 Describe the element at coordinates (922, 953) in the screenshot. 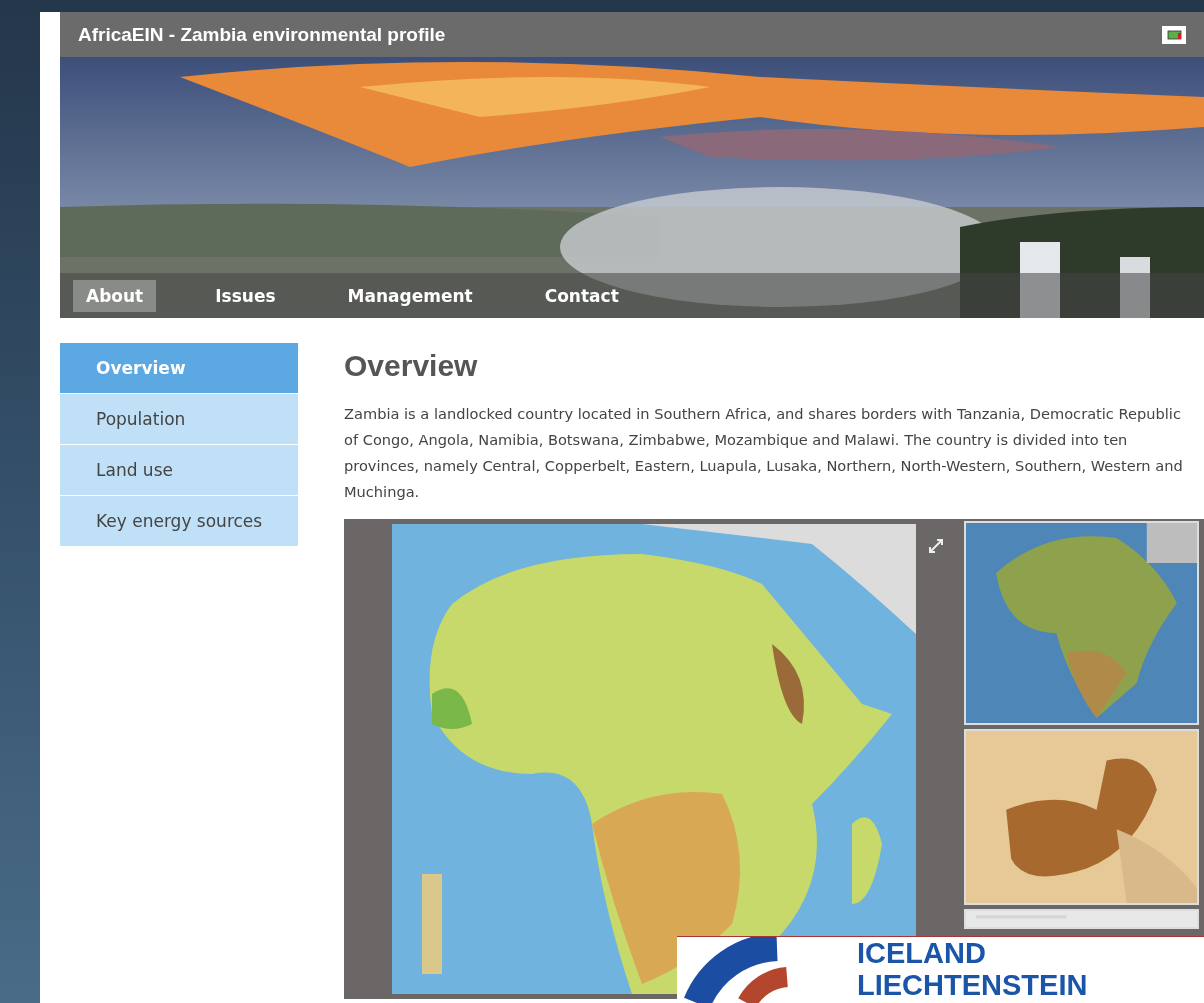

I see `logo-text: ICELAND` at that location.